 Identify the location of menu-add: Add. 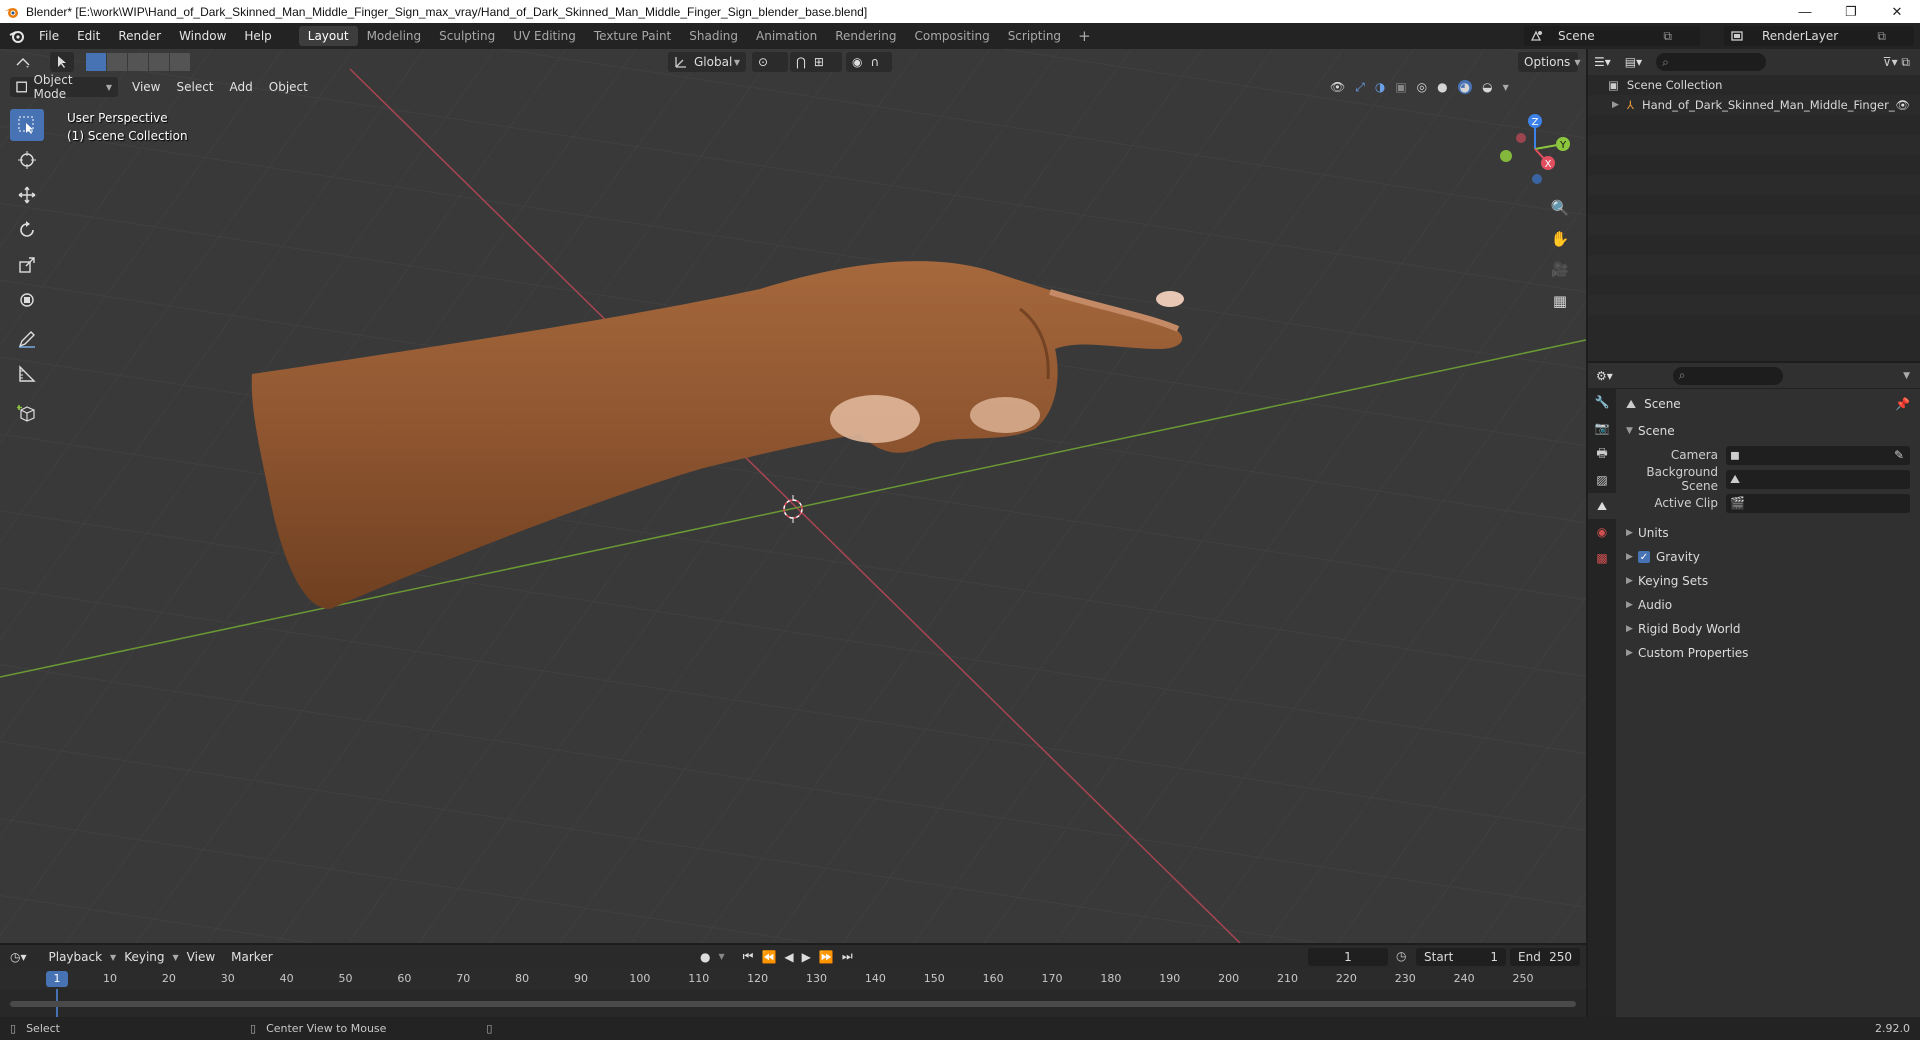
(241, 87).